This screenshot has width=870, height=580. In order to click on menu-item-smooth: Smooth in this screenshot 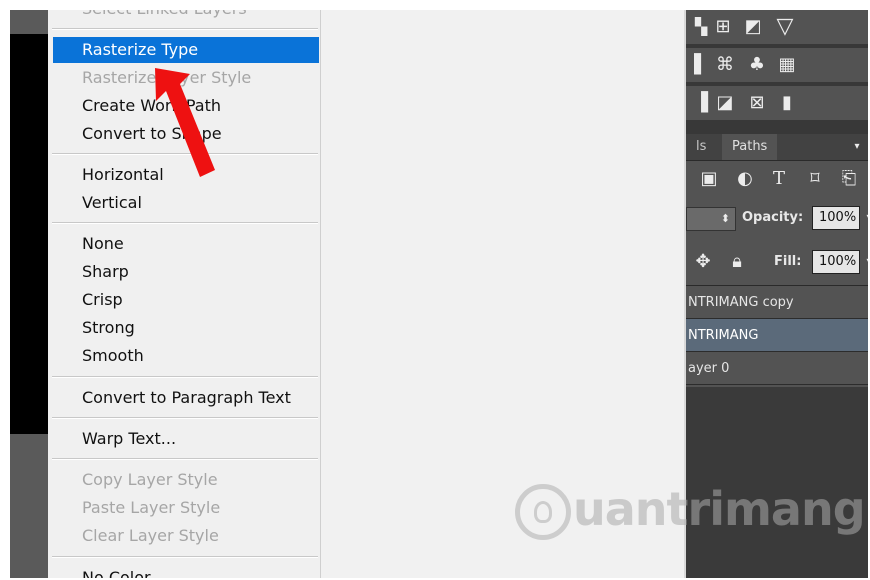, I will do `click(184, 356)`.